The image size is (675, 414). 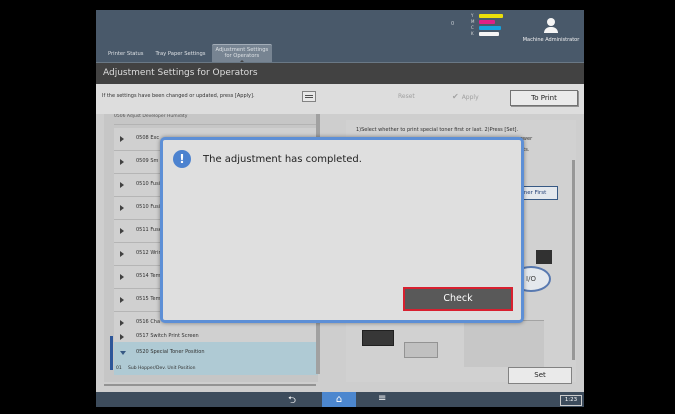 What do you see at coordinates (292, 400) in the screenshot?
I see `back-icon: ⮌` at bounding box center [292, 400].